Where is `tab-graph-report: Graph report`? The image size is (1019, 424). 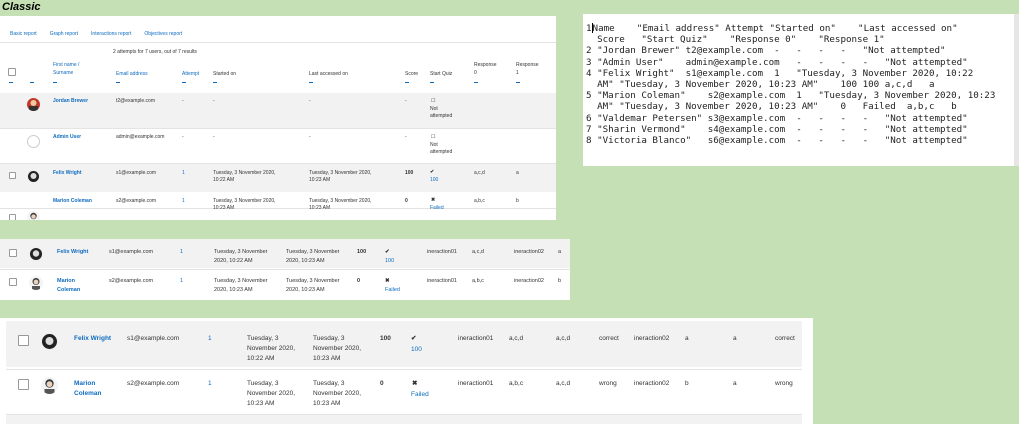
tab-graph-report: Graph report is located at coordinates (64, 34).